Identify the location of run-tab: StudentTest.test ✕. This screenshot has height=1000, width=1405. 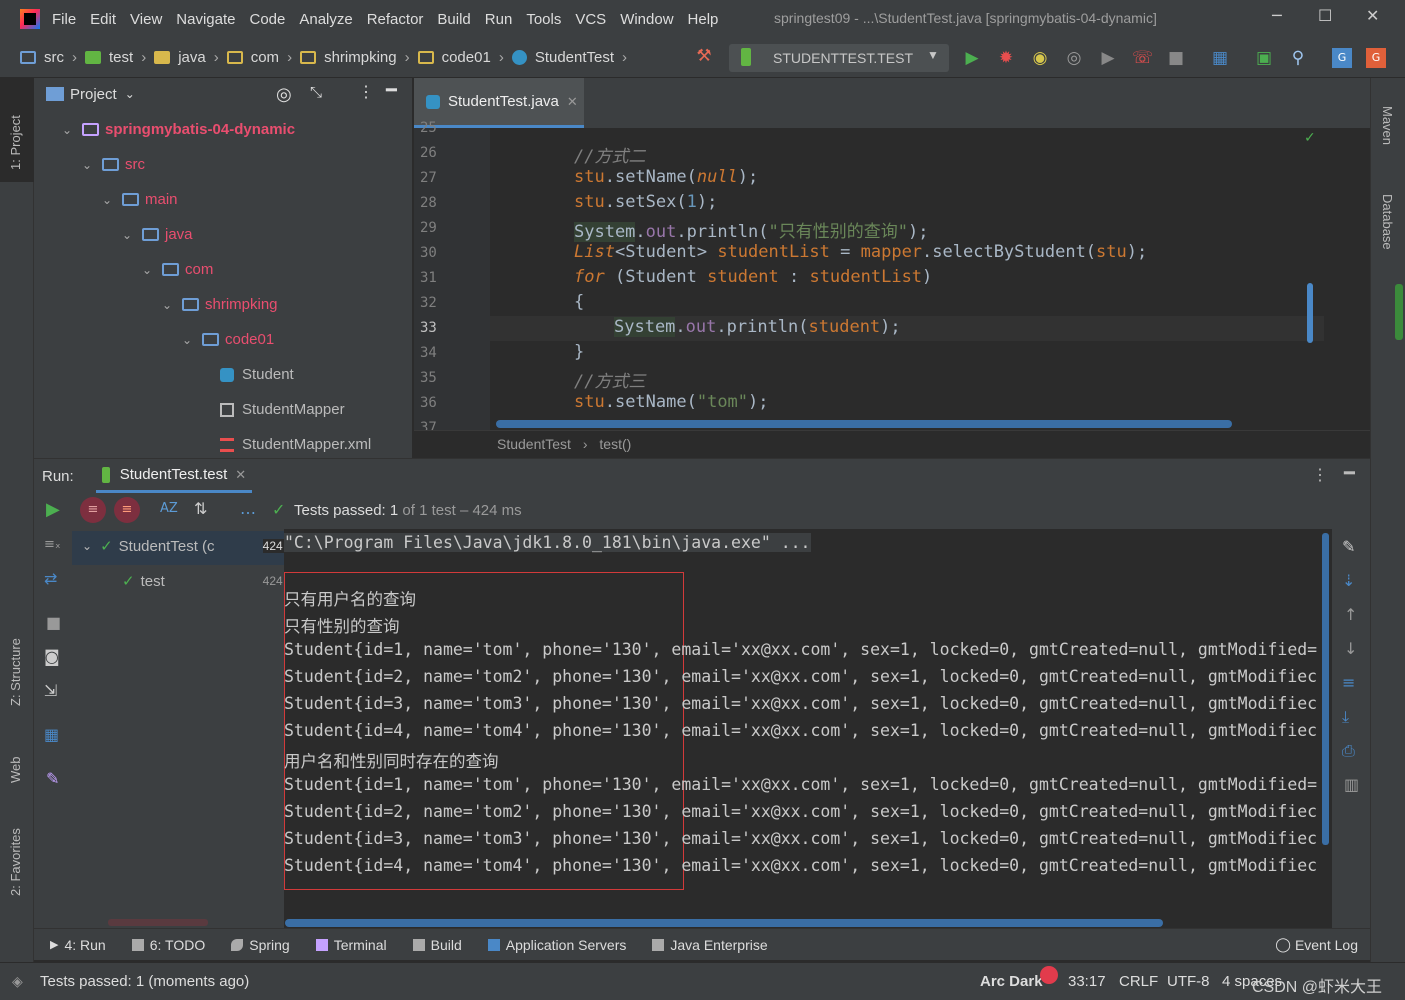
(174, 476).